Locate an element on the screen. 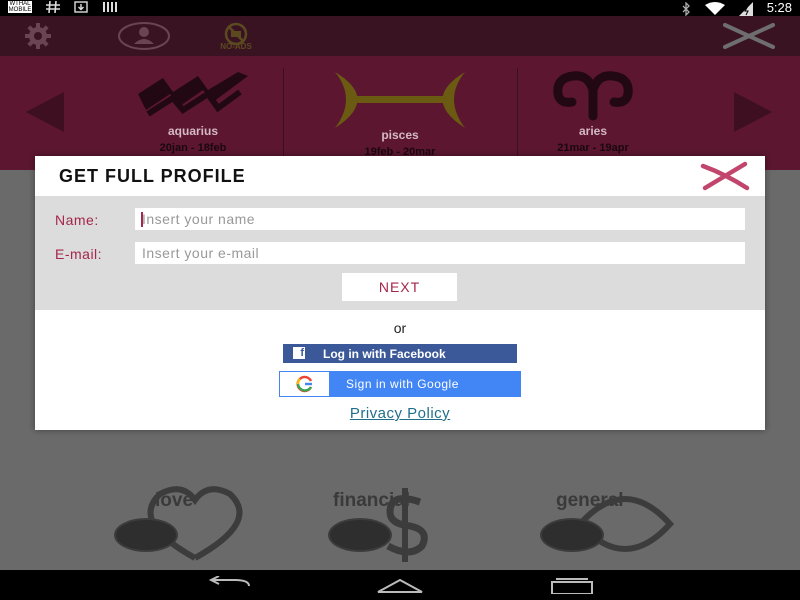  status-bar: WTHAL MOBILE 5:28 is located at coordinates (400, 8).